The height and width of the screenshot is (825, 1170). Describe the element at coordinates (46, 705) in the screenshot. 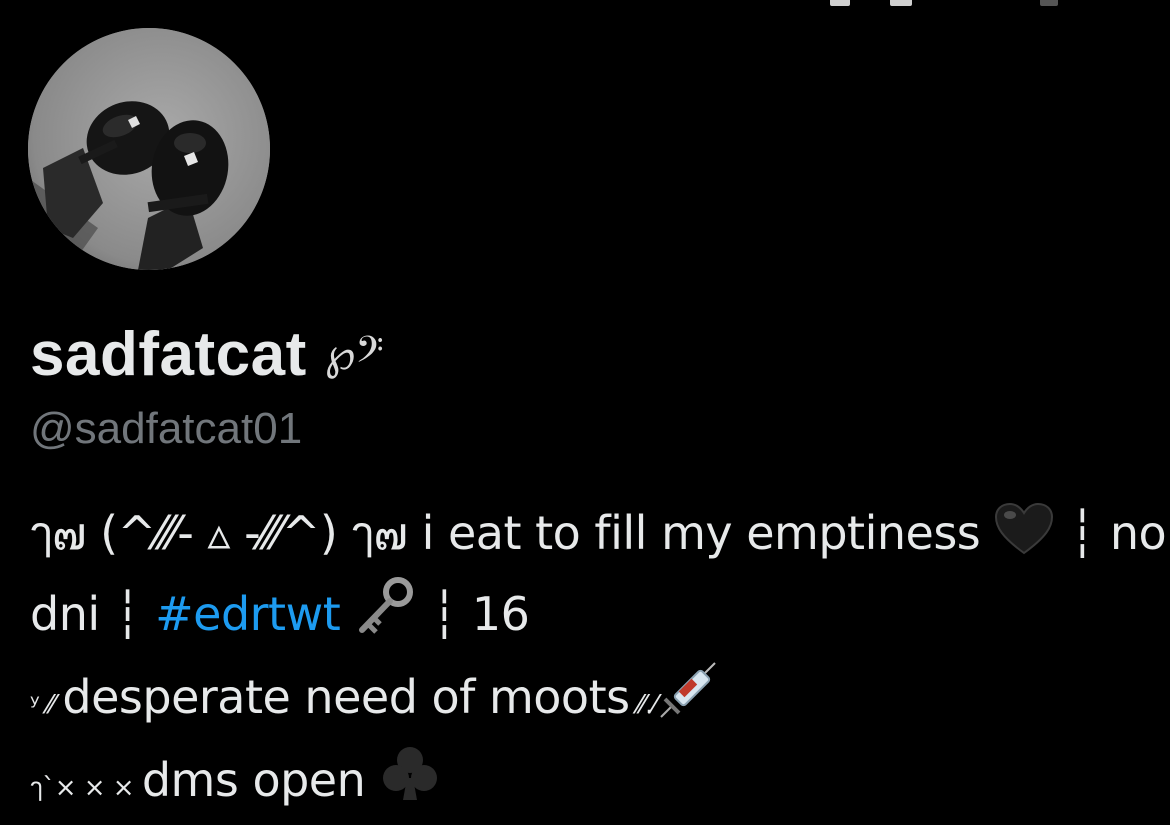

I see `bio-deco-3: ʸ ⁄⁄` at that location.